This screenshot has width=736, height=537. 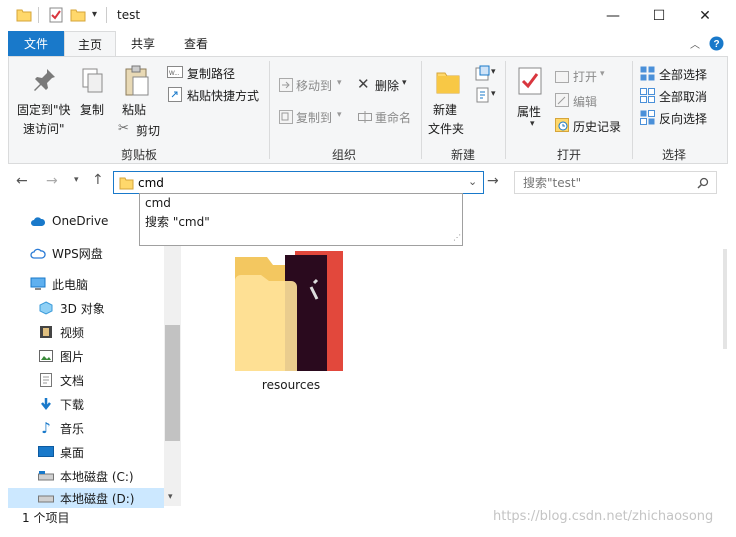 What do you see at coordinates (483, 95) in the screenshot?
I see `easy-access-icon` at bounding box center [483, 95].